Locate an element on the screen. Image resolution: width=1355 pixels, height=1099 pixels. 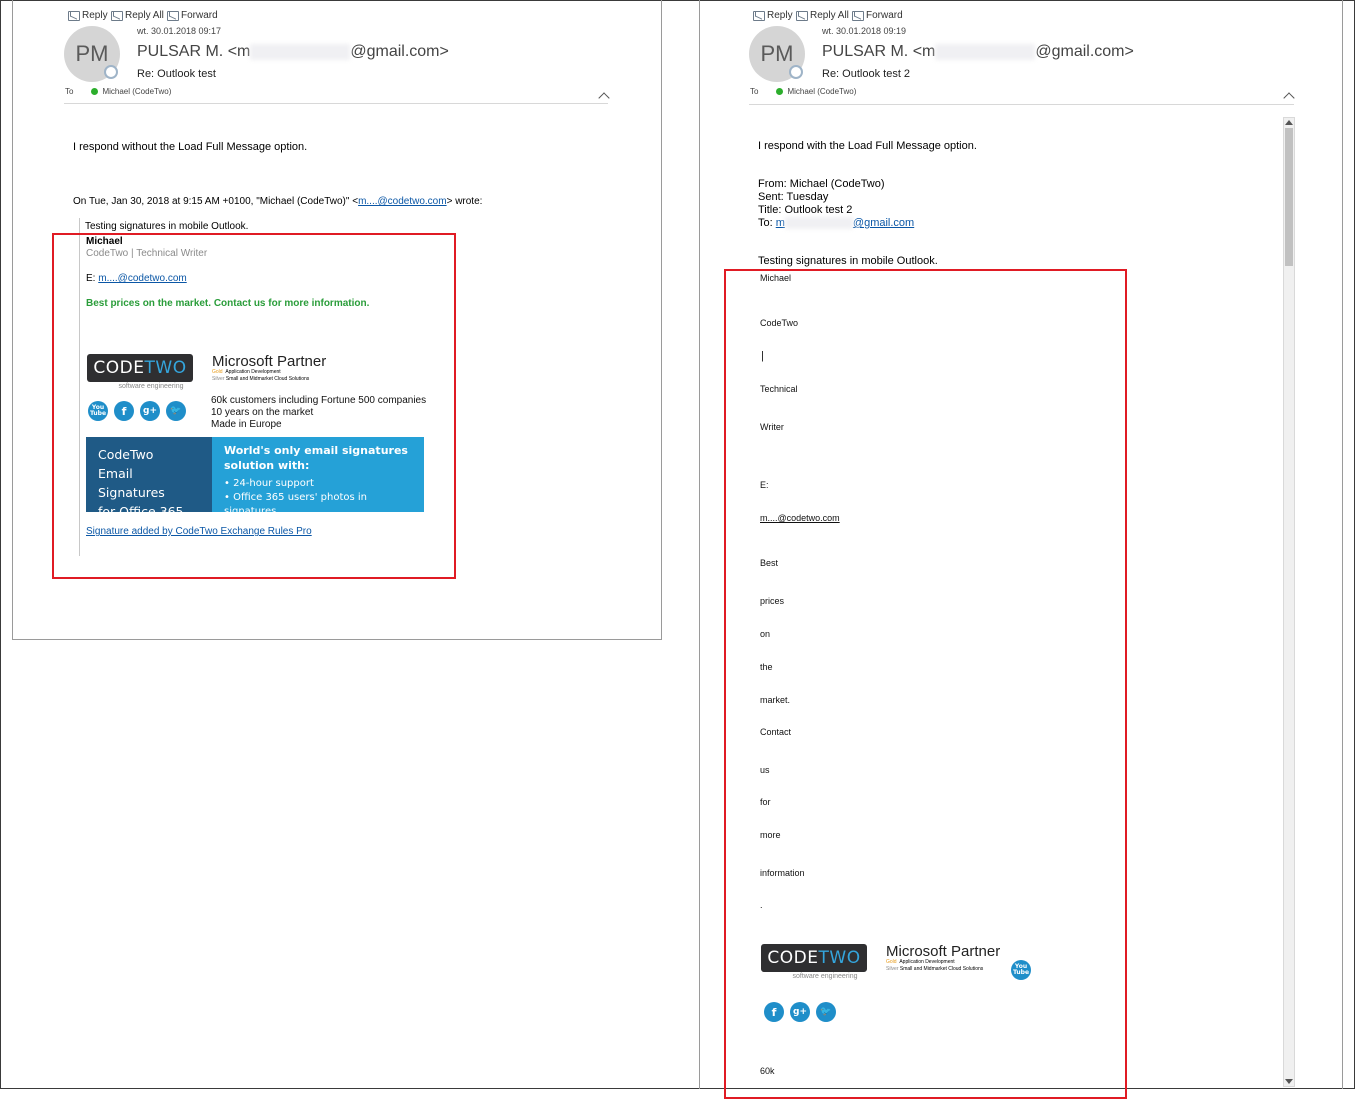
quote-email-link: m....@codetwo.com is located at coordinates (402, 201).